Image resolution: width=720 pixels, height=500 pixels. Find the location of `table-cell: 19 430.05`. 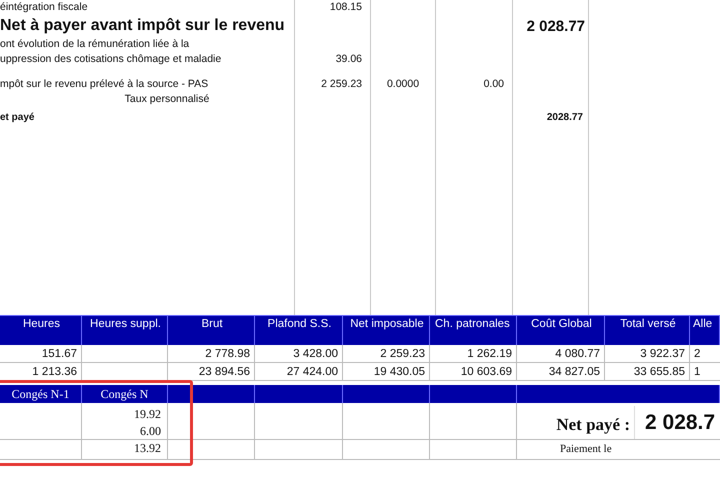

table-cell: 19 430.05 is located at coordinates (386, 372).